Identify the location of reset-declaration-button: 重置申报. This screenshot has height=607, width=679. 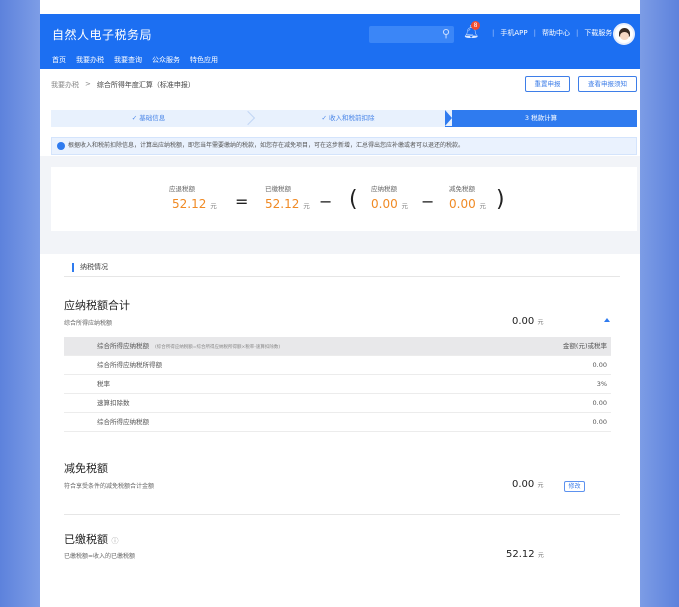
(547, 84).